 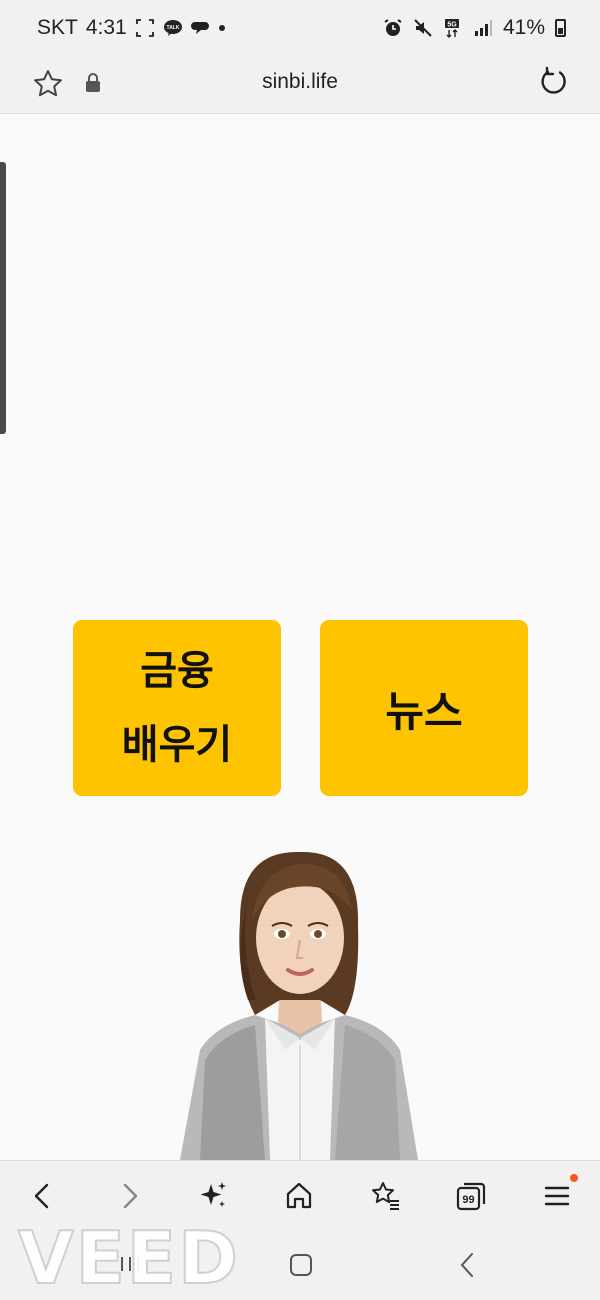 I want to click on notification-dot, so click(x=221, y=28).